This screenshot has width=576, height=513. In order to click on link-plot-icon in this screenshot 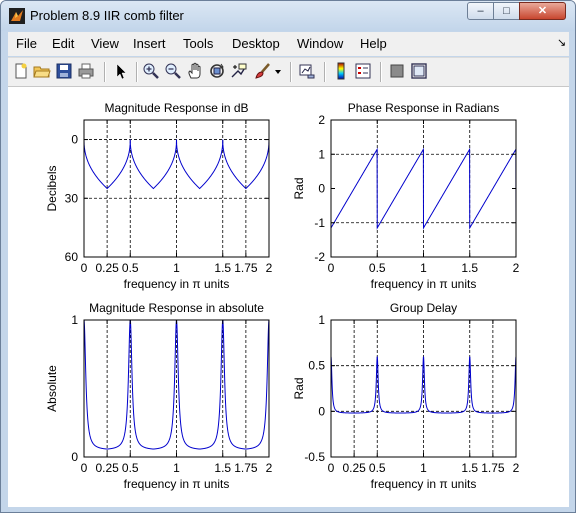, I will do `click(307, 71)`.